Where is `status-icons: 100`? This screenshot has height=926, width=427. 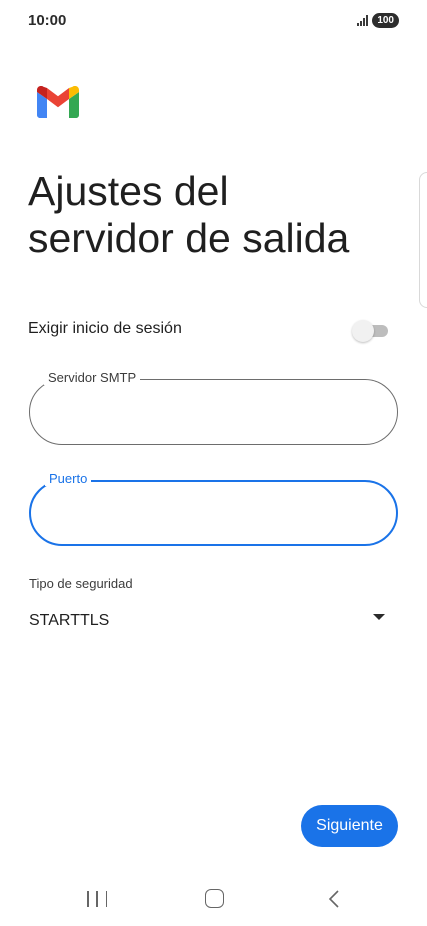 status-icons: 100 is located at coordinates (378, 20).